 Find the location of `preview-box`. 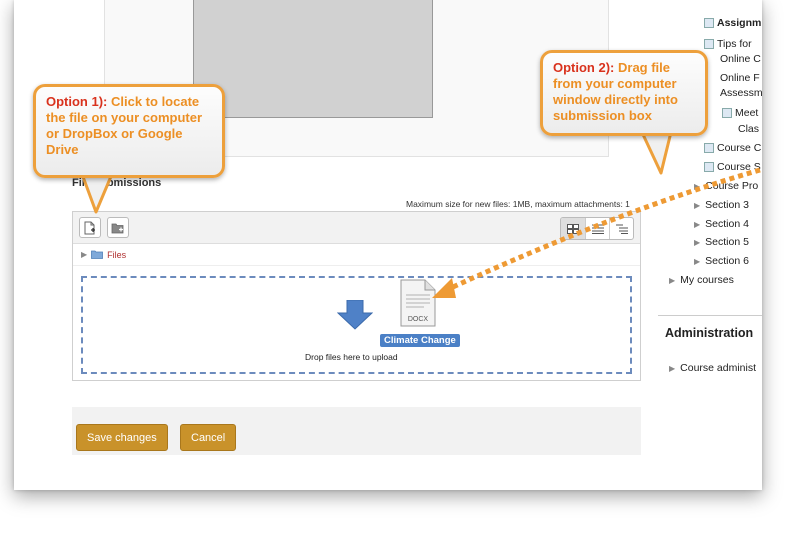

preview-box is located at coordinates (313, 59).